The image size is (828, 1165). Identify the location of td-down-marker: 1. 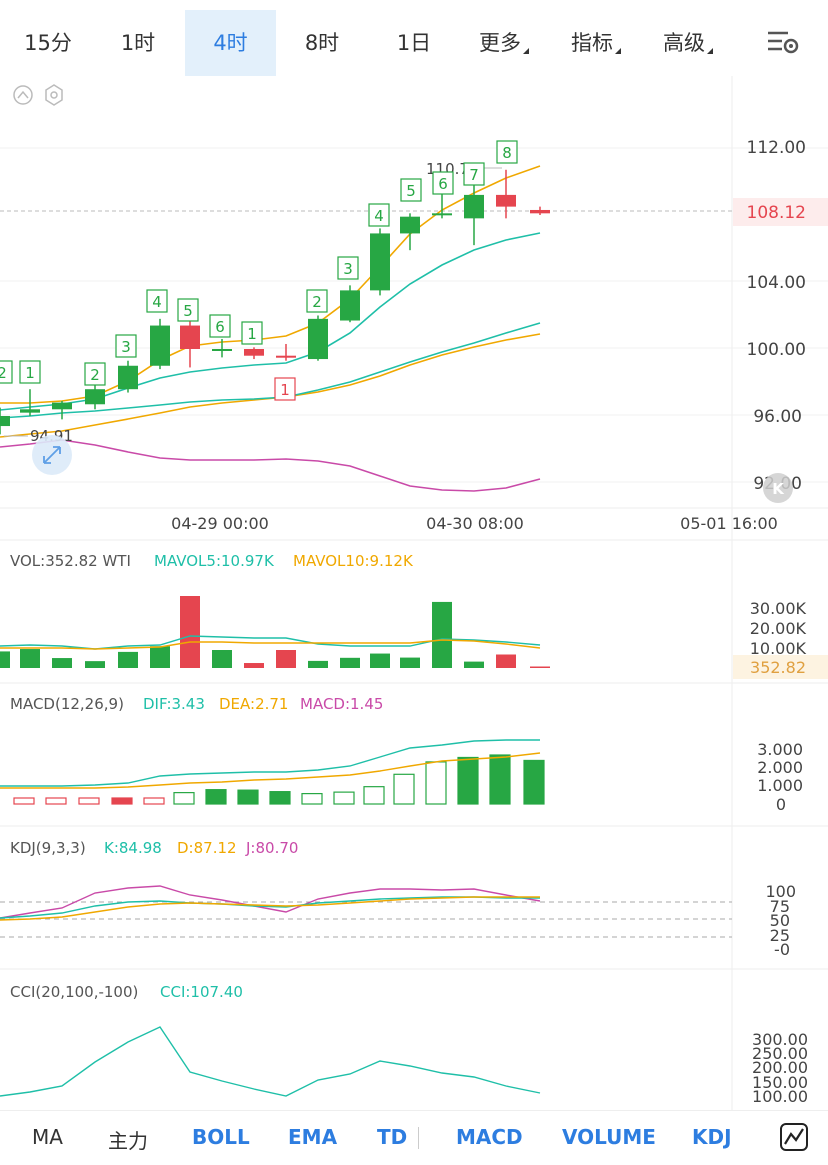
(285, 389).